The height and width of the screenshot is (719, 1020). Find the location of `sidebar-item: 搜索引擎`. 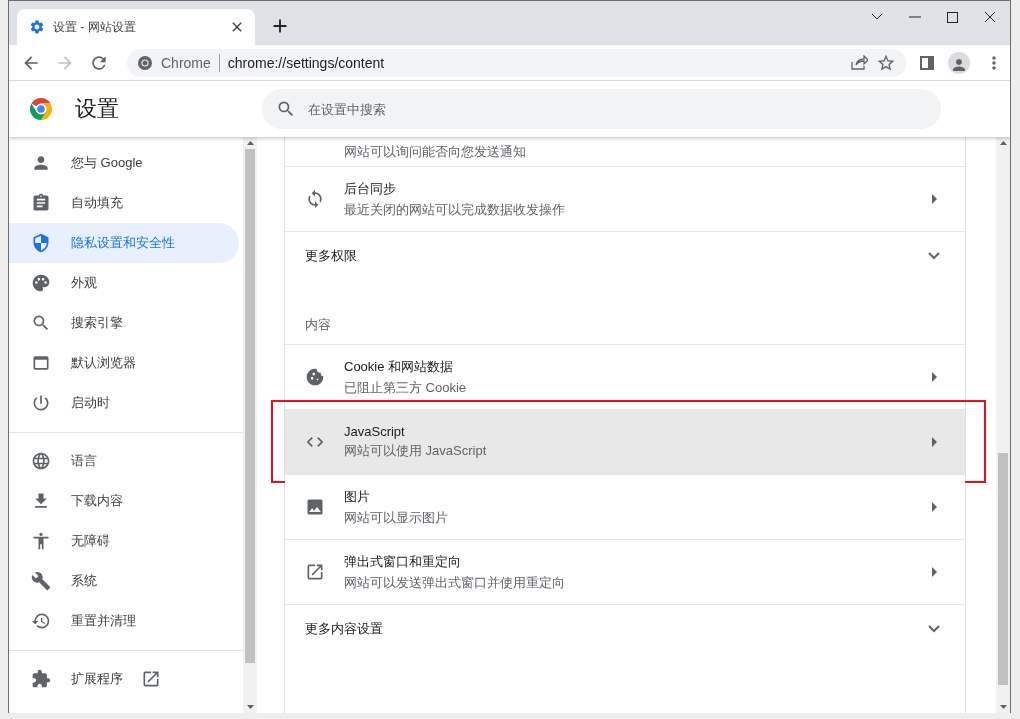

sidebar-item: 搜索引擎 is located at coordinates (124, 323).